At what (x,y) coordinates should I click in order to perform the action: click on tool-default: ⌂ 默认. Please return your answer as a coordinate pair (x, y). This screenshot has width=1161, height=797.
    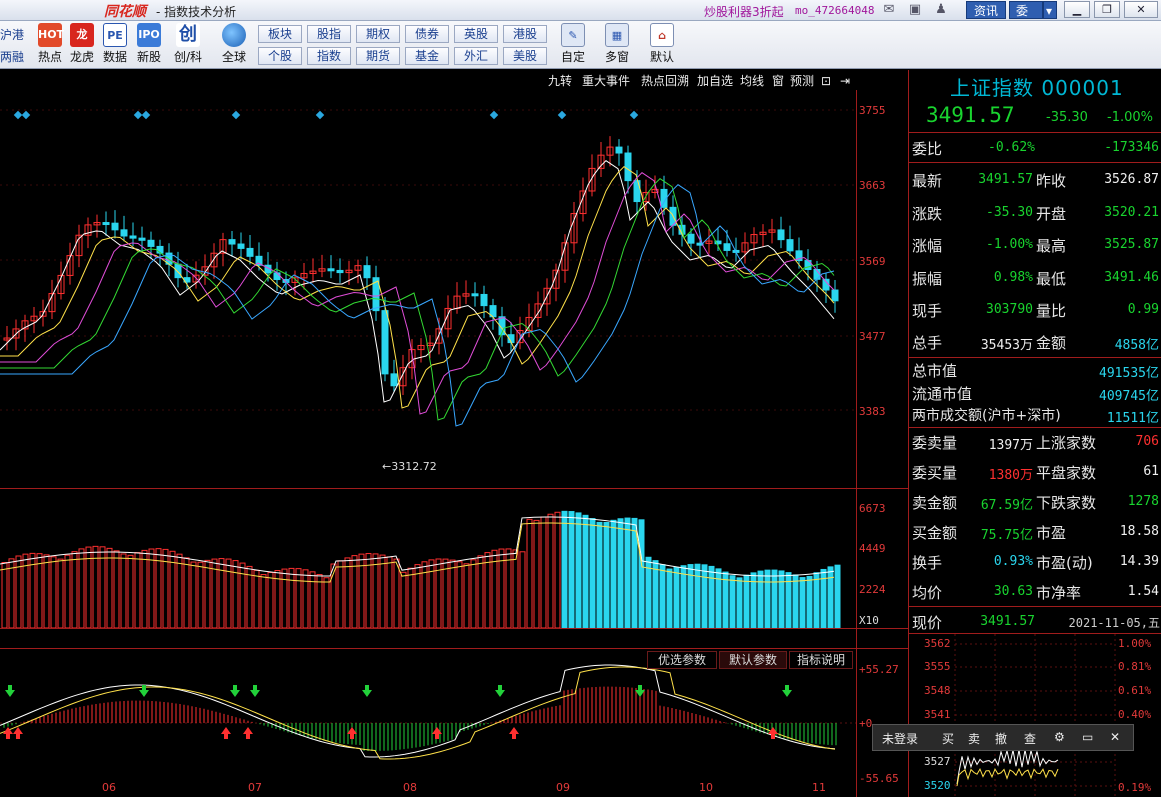
    Looking at the image, I should click on (662, 44).